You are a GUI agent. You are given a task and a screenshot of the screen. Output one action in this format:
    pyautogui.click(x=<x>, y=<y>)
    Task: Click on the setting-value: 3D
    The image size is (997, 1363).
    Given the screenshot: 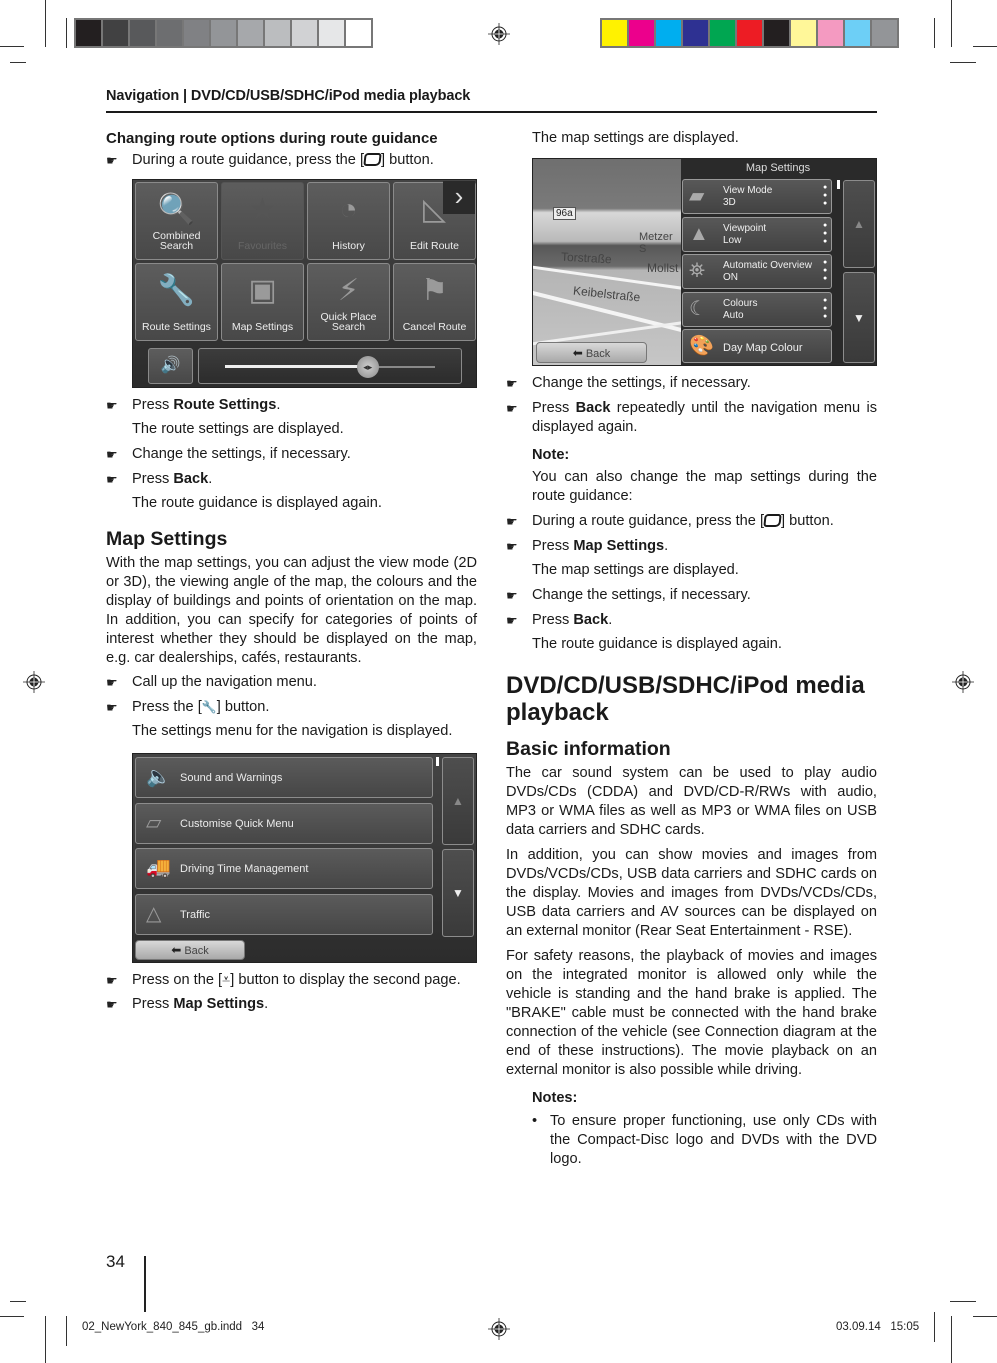 What is the action you would take?
    pyautogui.click(x=729, y=202)
    